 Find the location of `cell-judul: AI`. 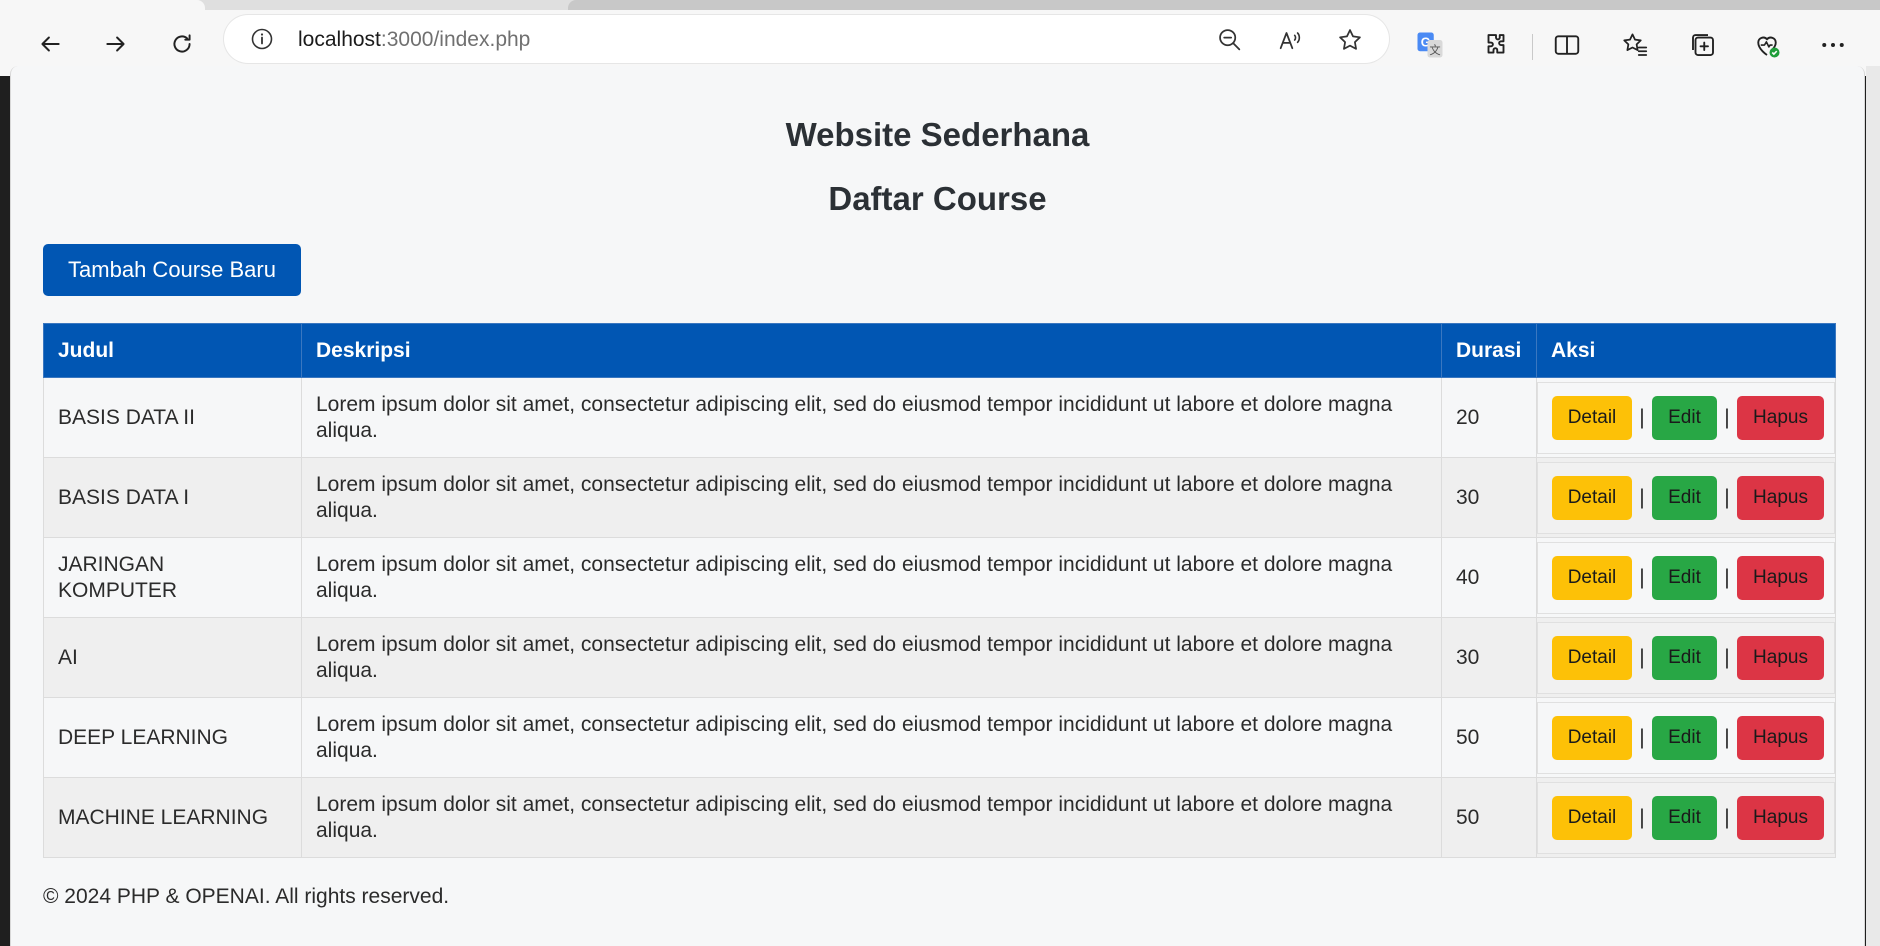

cell-judul: AI is located at coordinates (172, 657).